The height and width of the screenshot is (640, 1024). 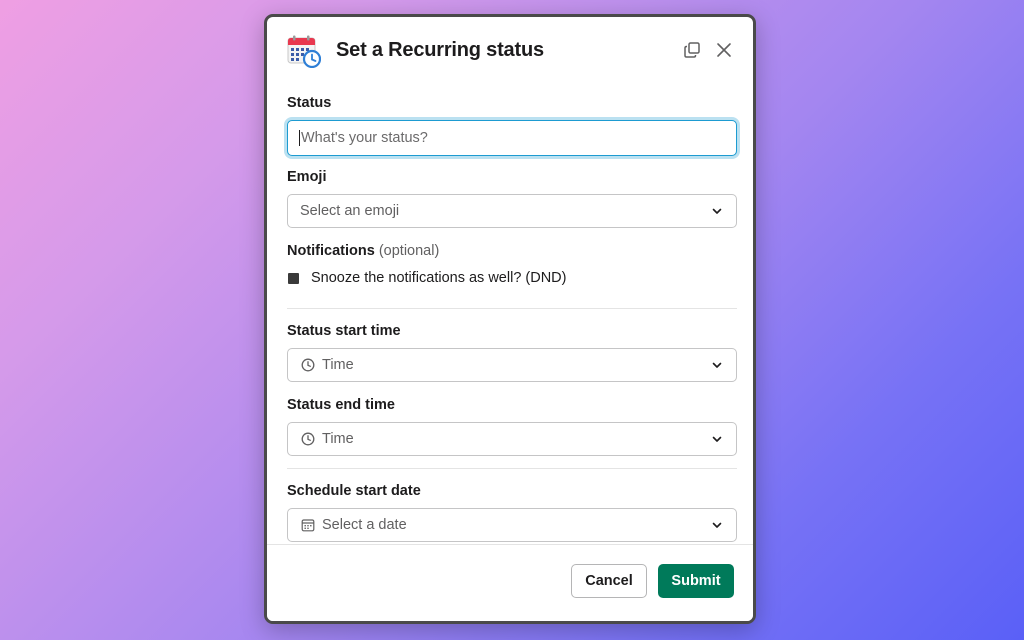 I want to click on emoji-select-placeholder: Select an emoji, so click(x=350, y=211).